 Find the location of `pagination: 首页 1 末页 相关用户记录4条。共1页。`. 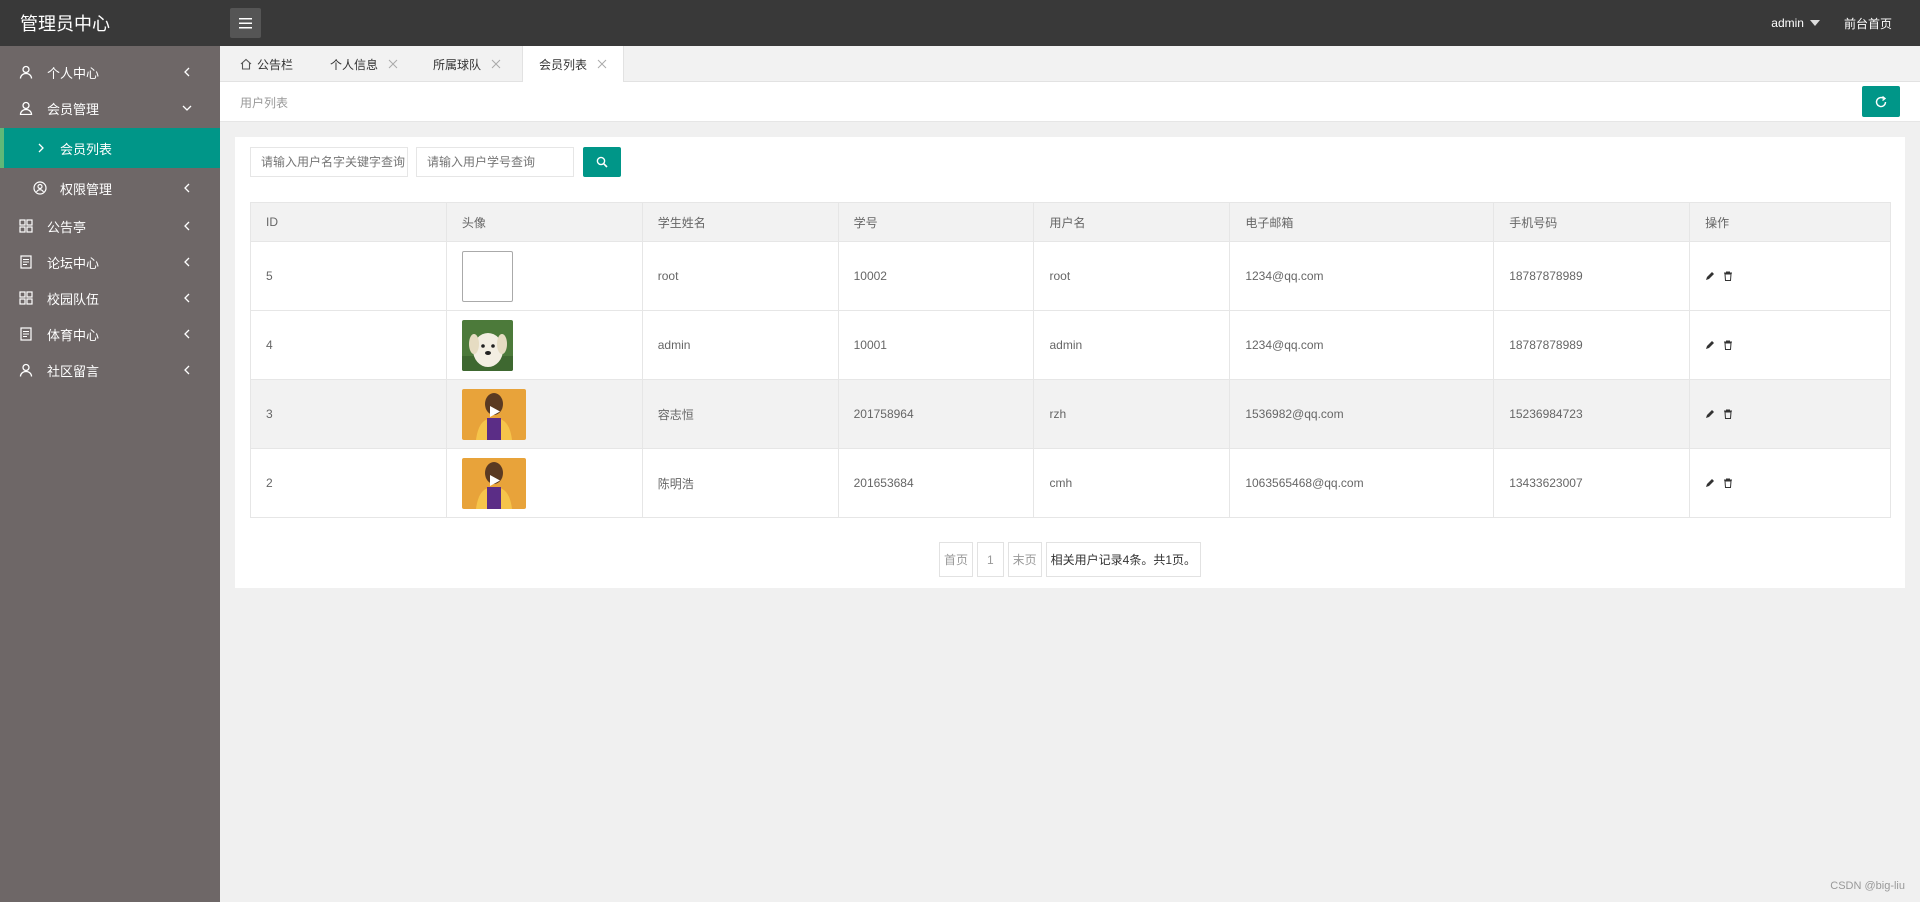

pagination: 首页 1 末页 相关用户记录4条。共1页。 is located at coordinates (1070, 559).